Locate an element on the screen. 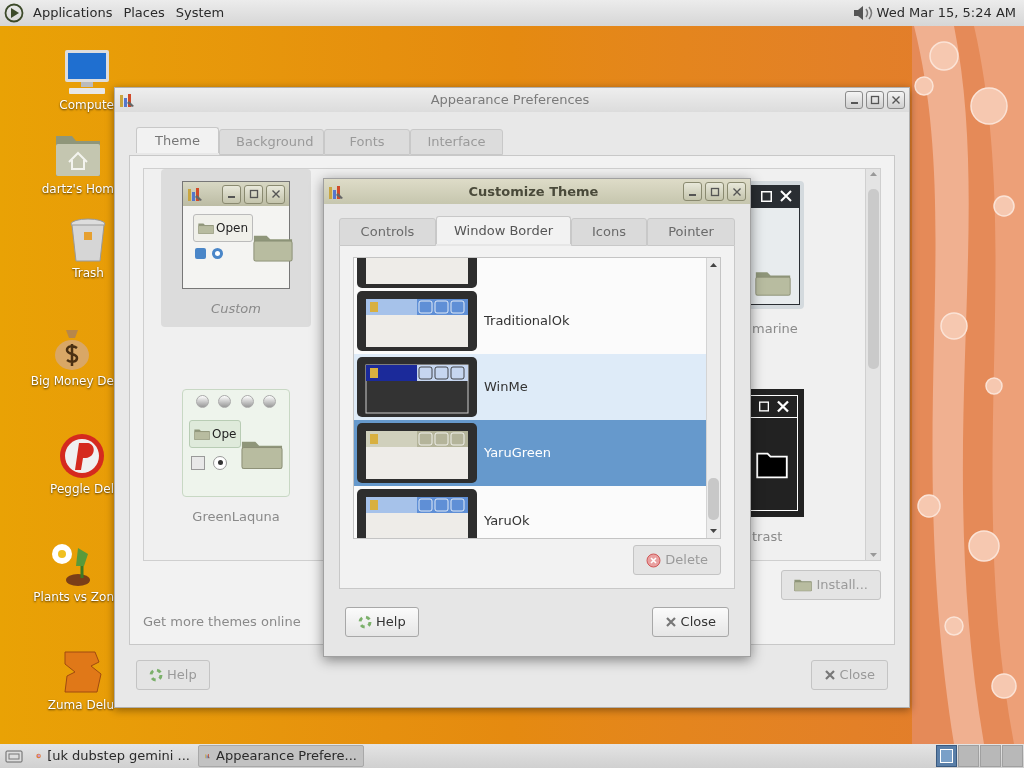 The image size is (1024, 768). workspace is located at coordinates (946, 756).